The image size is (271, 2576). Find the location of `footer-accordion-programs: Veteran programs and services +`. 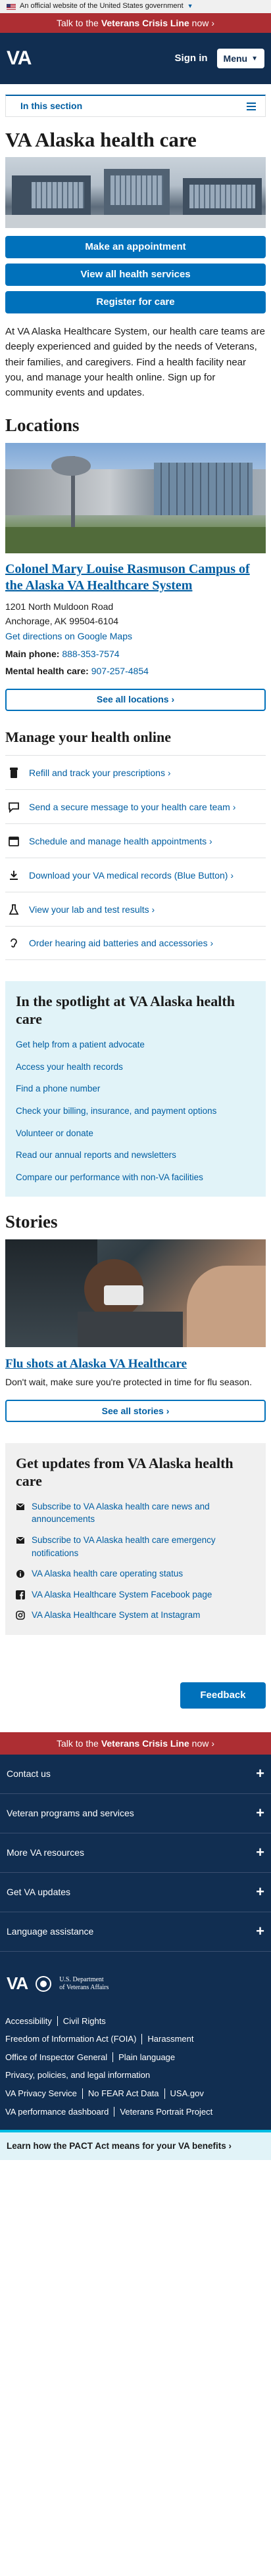

footer-accordion-programs: Veteran programs and services + is located at coordinates (135, 1814).